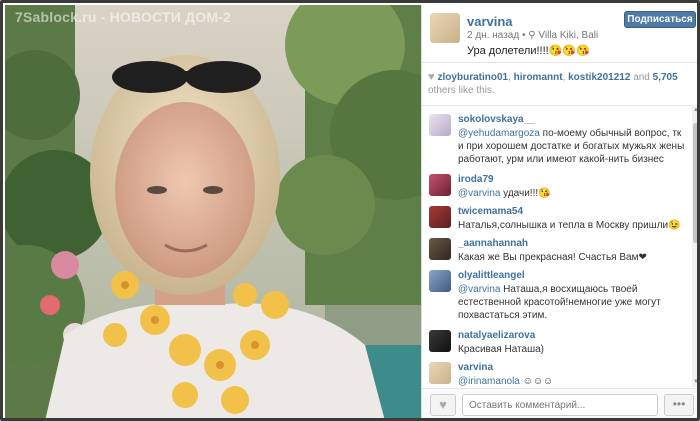 This screenshot has height=421, width=700. Describe the element at coordinates (573, 193) in the screenshot. I see `comment-text: @varvina удачи!!!😘` at that location.